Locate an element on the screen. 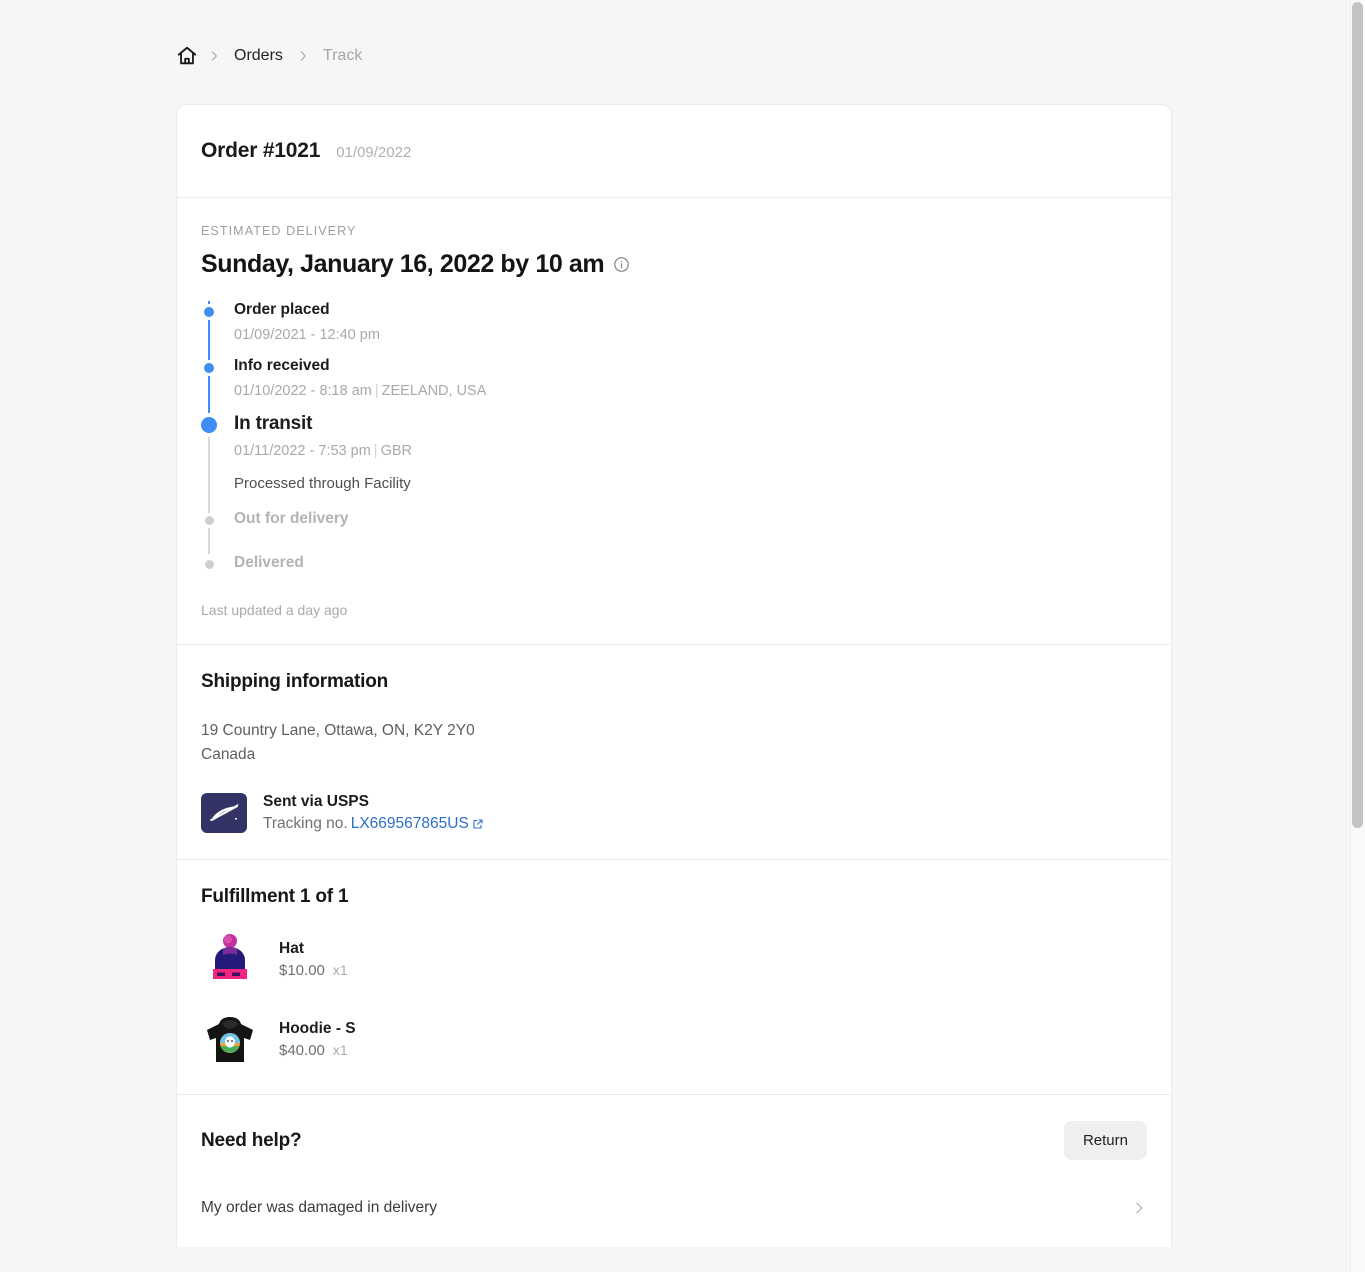  timeline-step-complete: Order placed 01/09/2021 - 12:40 pm is located at coordinates (674, 329).